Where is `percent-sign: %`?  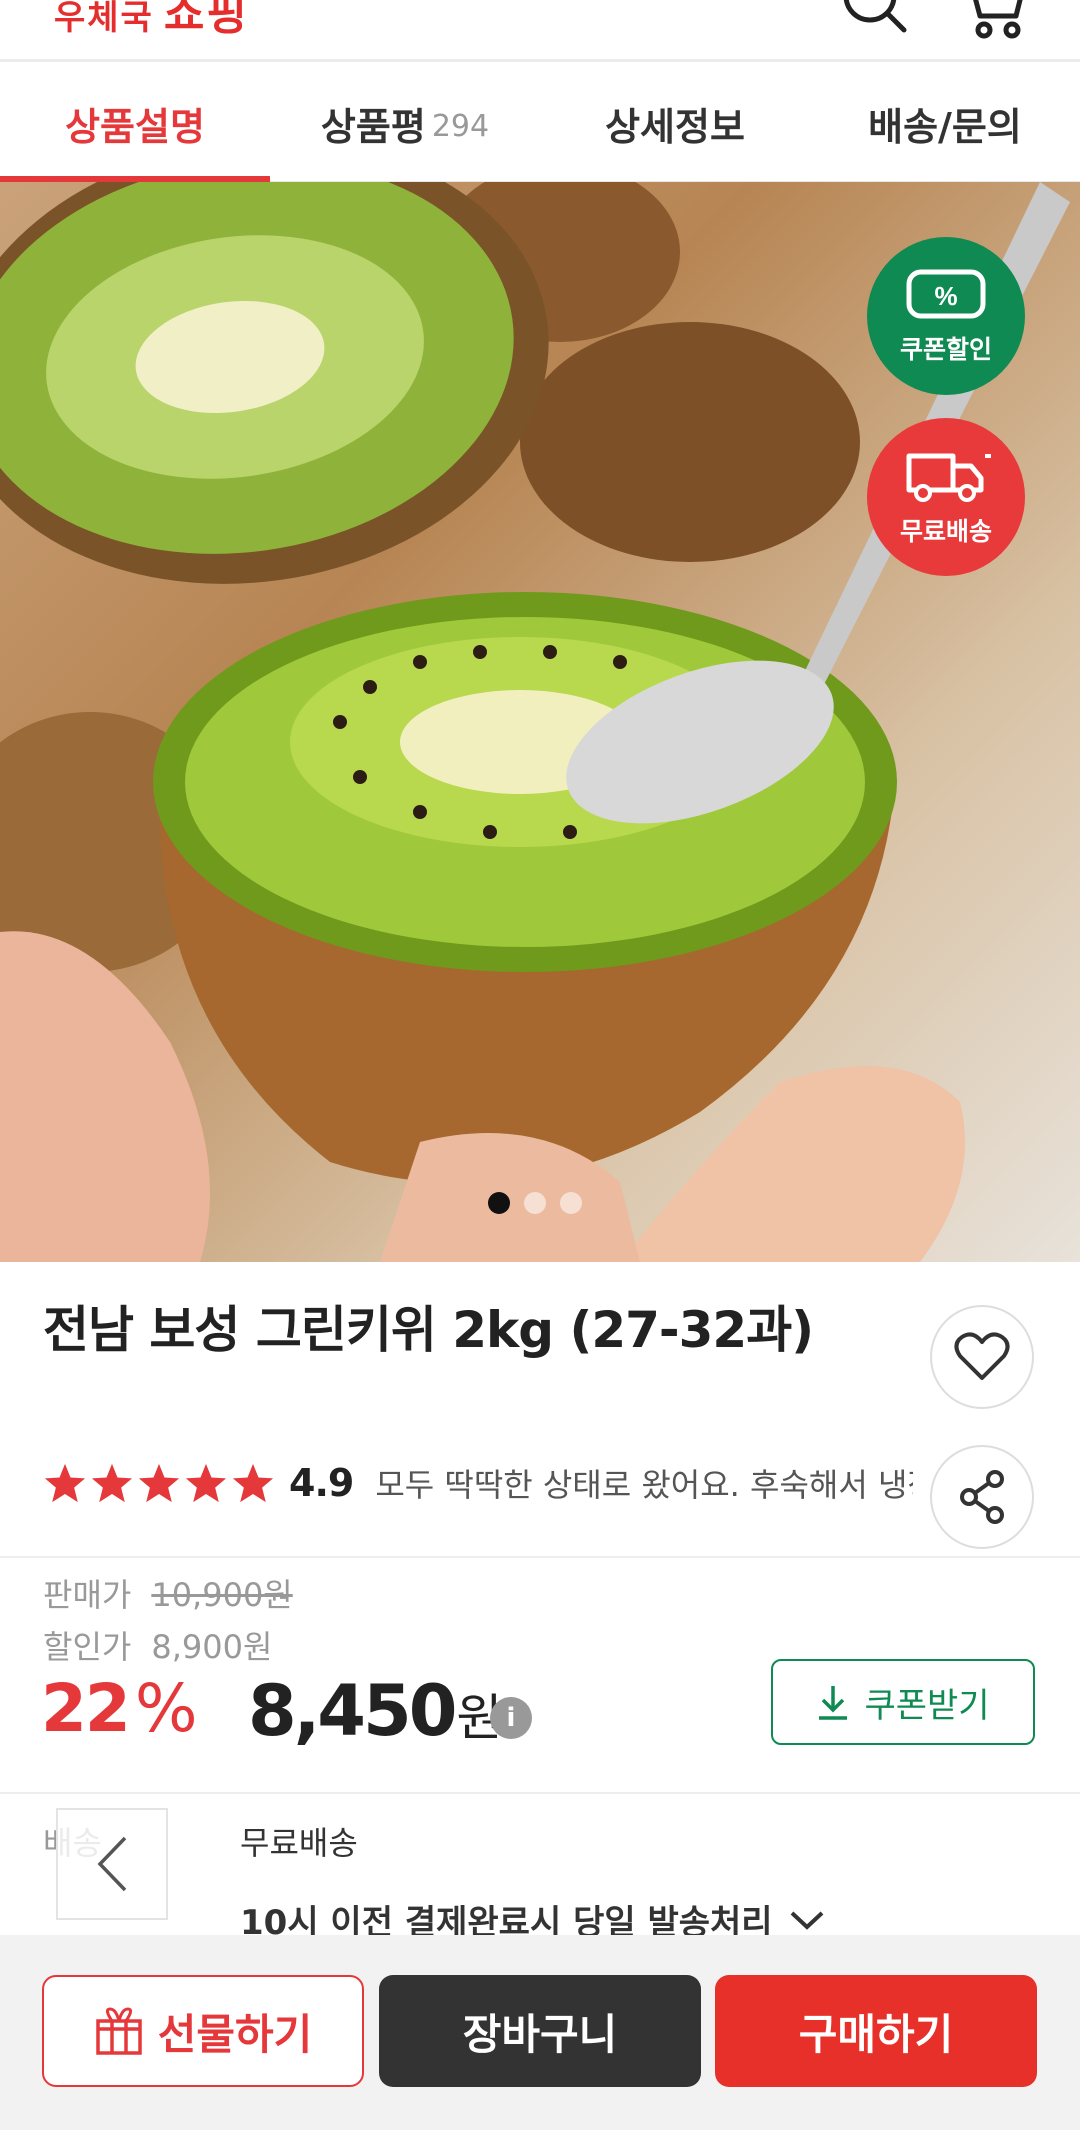 percent-sign: % is located at coordinates (166, 1708).